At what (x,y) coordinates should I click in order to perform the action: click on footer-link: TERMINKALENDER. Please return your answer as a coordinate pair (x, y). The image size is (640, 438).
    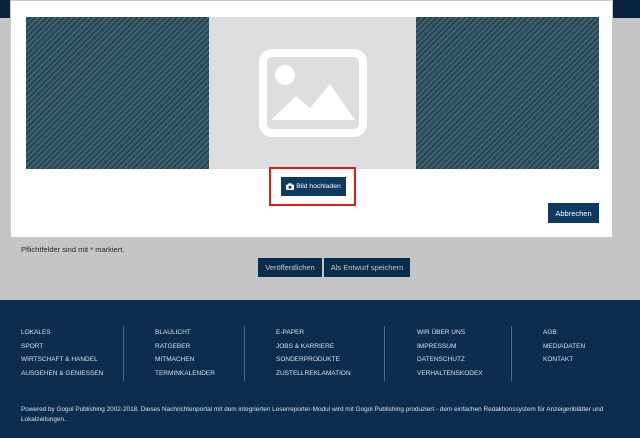
    Looking at the image, I should click on (185, 374).